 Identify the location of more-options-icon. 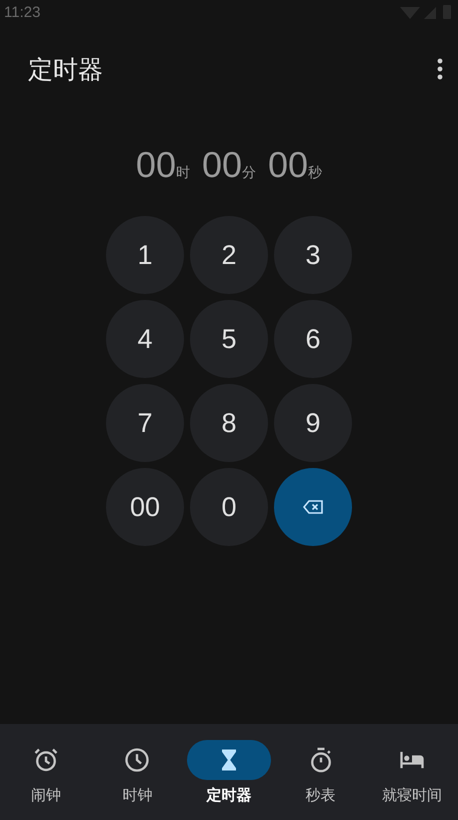
(440, 69).